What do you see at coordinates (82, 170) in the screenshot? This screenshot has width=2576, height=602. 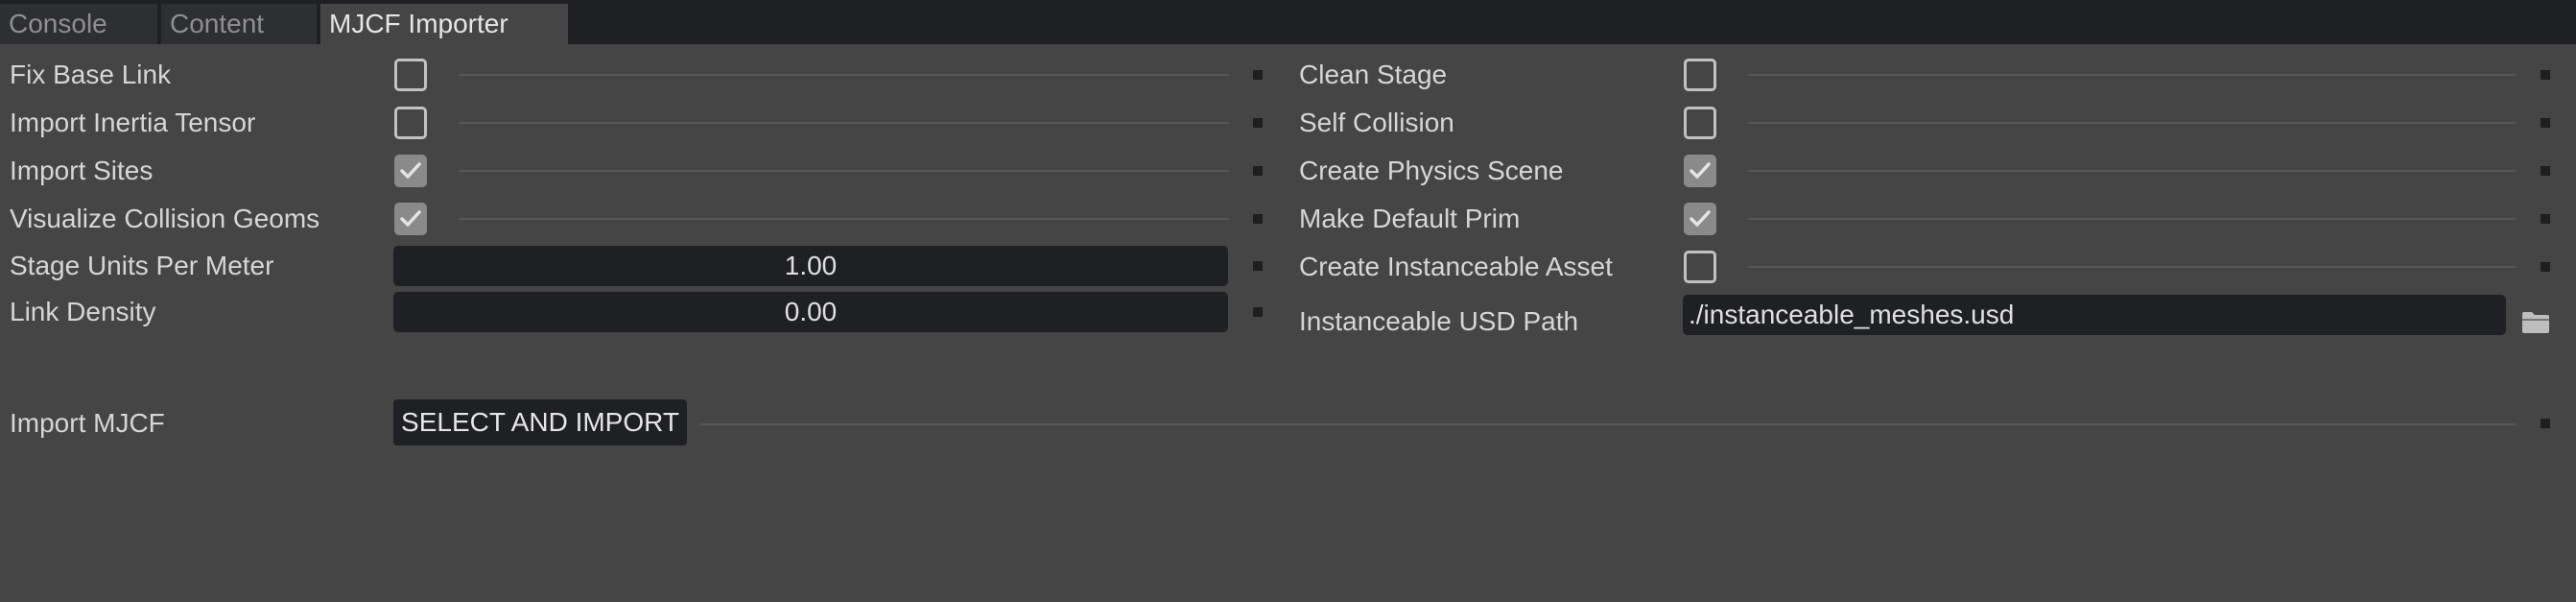 I see `import-sites-label: Import Sites` at bounding box center [82, 170].